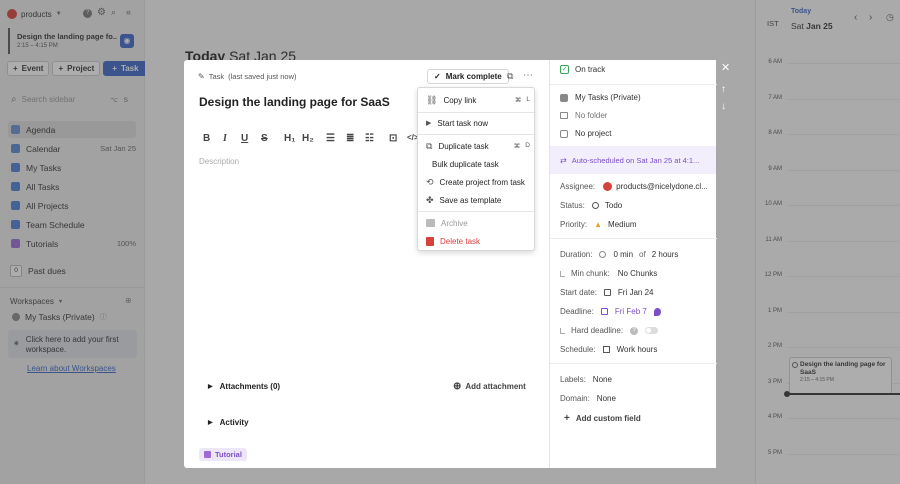  What do you see at coordinates (610, 311) in the screenshot?
I see `deadline-field: Deadline: Fri Feb 7` at bounding box center [610, 311].